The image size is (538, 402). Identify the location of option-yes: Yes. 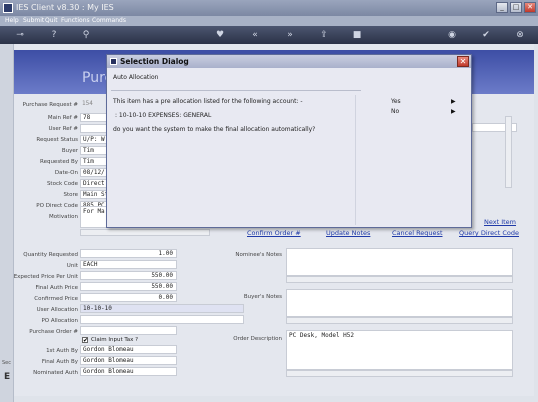
(396, 101).